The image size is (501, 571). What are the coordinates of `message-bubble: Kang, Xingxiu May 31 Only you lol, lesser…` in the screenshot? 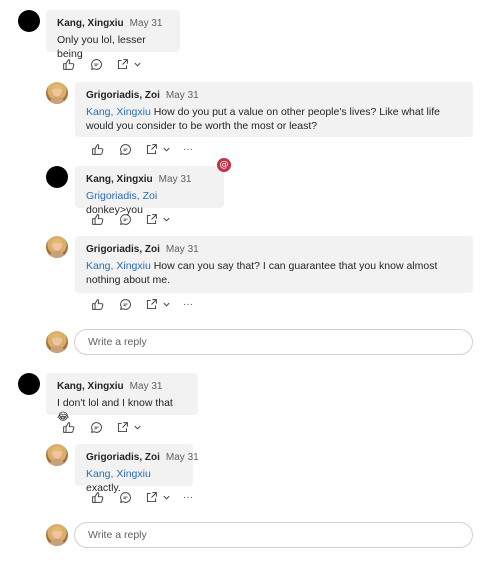 It's located at (113, 35).